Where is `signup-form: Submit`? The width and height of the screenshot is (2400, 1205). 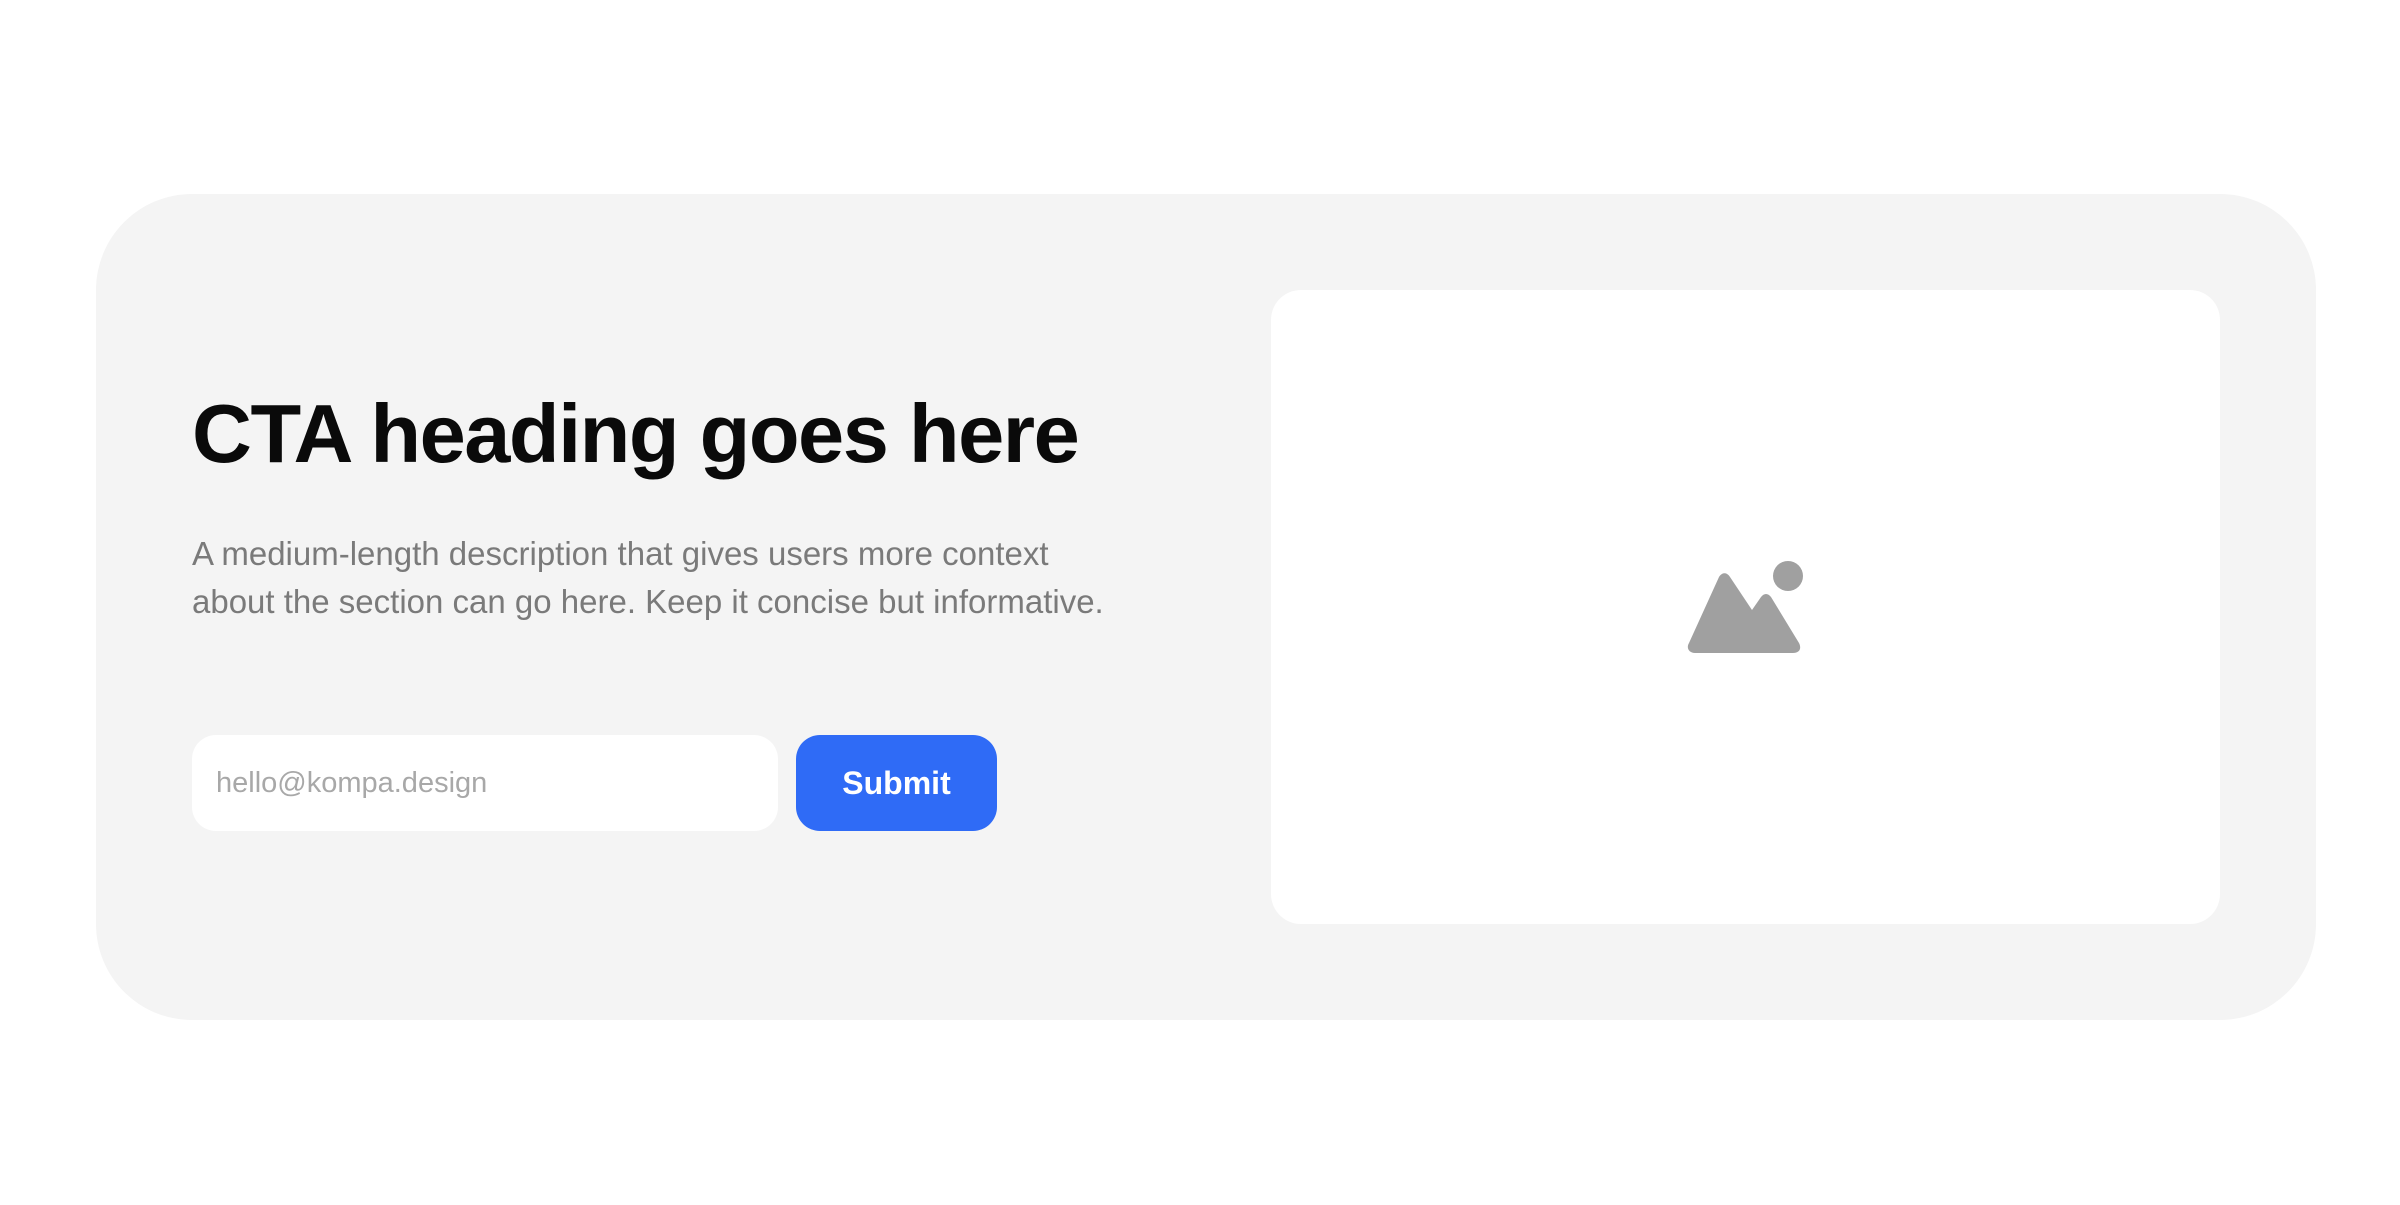 signup-form: Submit is located at coordinates (594, 783).